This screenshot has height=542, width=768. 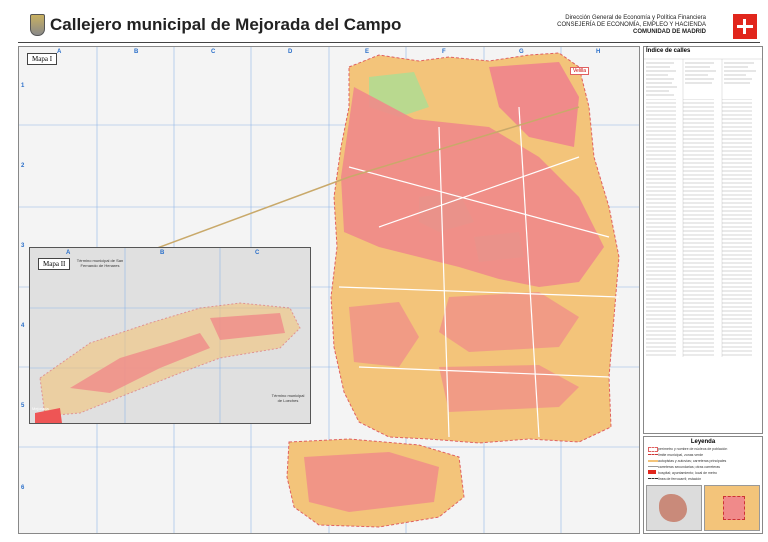 I want to click on inset-col-b: B, so click(x=162, y=253).